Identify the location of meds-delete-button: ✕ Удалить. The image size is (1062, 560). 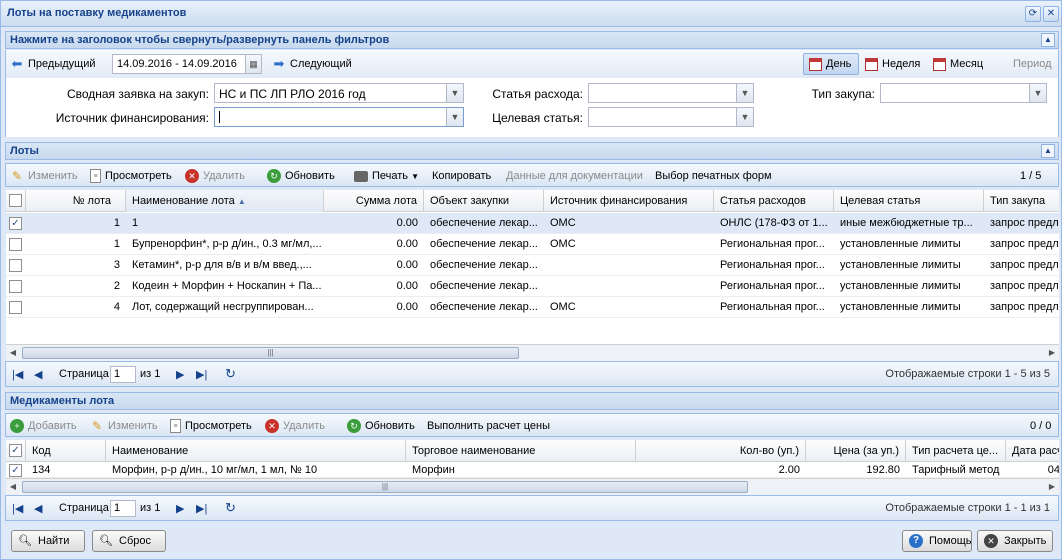
(295, 426).